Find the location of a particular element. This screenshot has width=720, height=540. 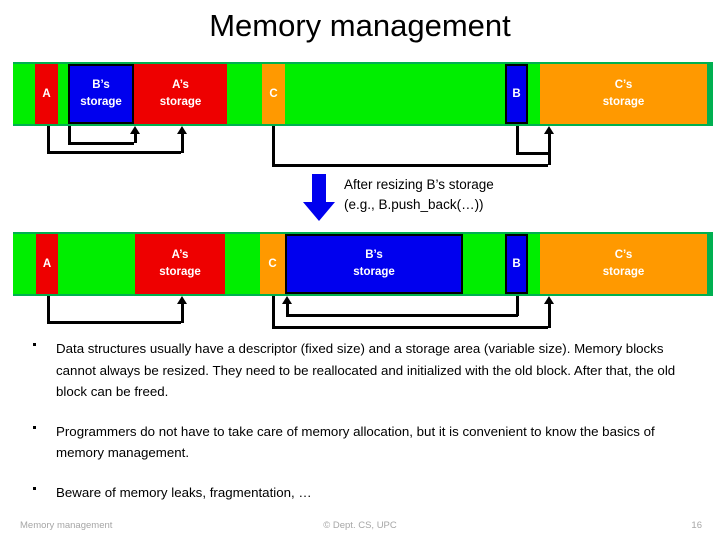

connector-b-down is located at coordinates (517, 306).